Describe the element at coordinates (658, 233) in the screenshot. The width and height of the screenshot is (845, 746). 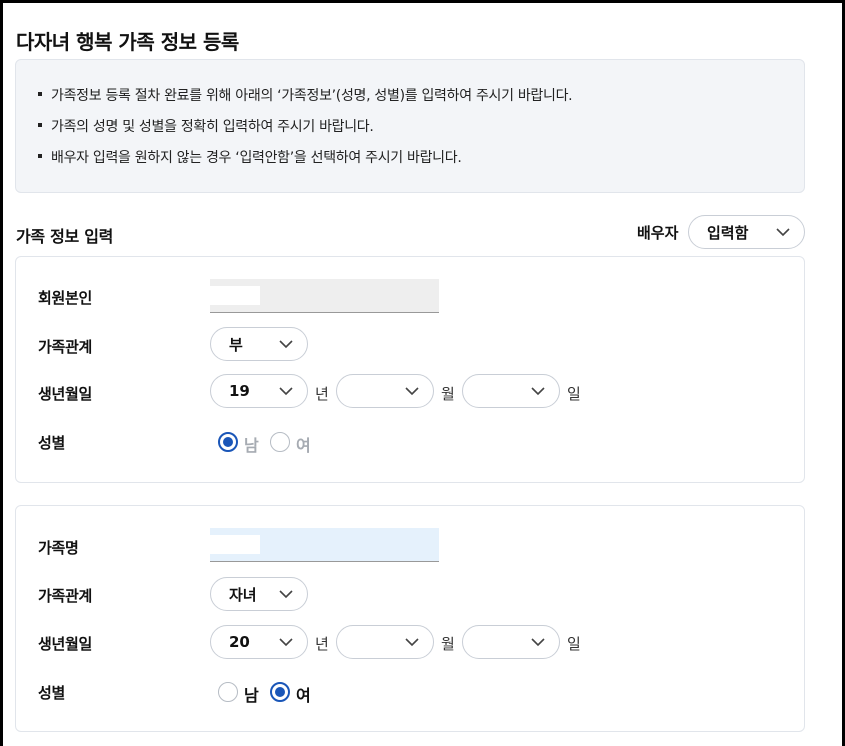
I see `spouse-label: 배우자` at that location.